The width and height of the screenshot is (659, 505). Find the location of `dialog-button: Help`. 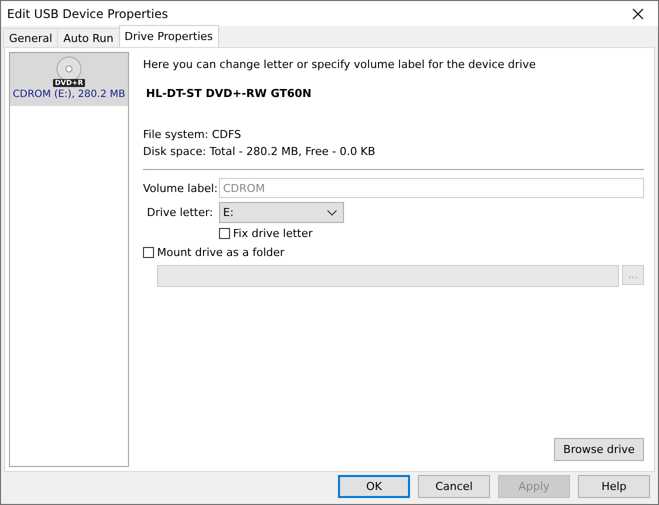

dialog-button: Help is located at coordinates (614, 486).